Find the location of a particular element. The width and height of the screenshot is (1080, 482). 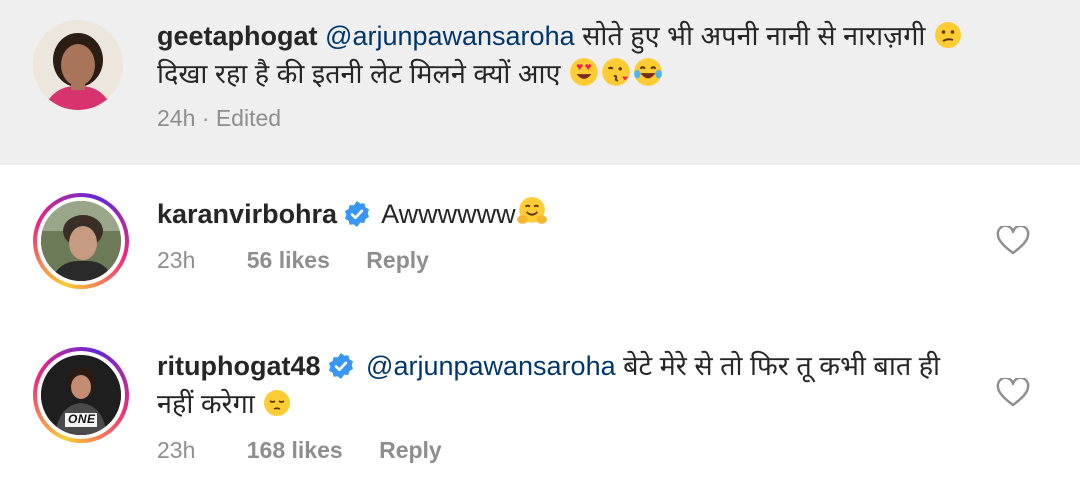

comment-meta: 24h · Edited is located at coordinates (219, 118).